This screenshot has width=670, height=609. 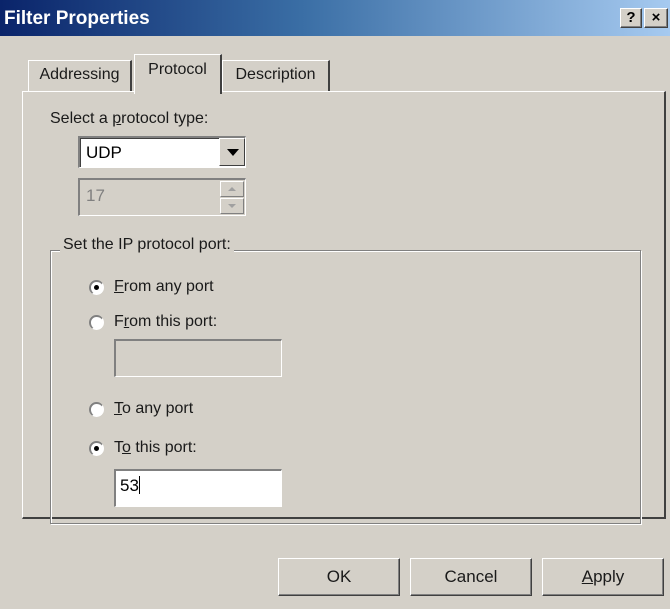 I want to click on protocol-type-dropdown: UDP, so click(x=162, y=152).